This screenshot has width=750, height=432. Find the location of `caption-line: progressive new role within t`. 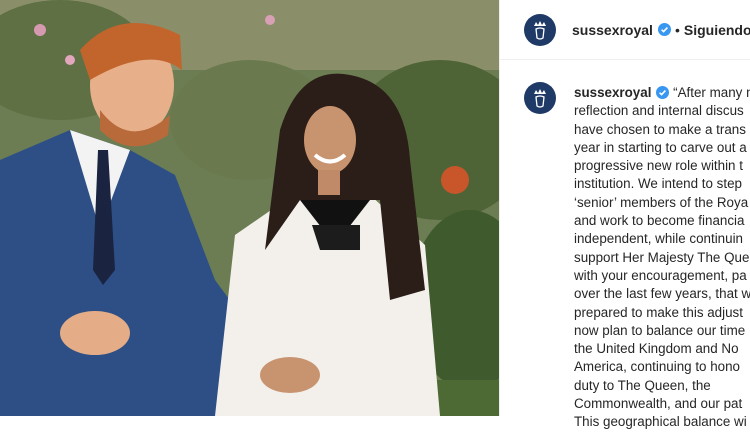

caption-line: progressive new role within t is located at coordinates (658, 166).